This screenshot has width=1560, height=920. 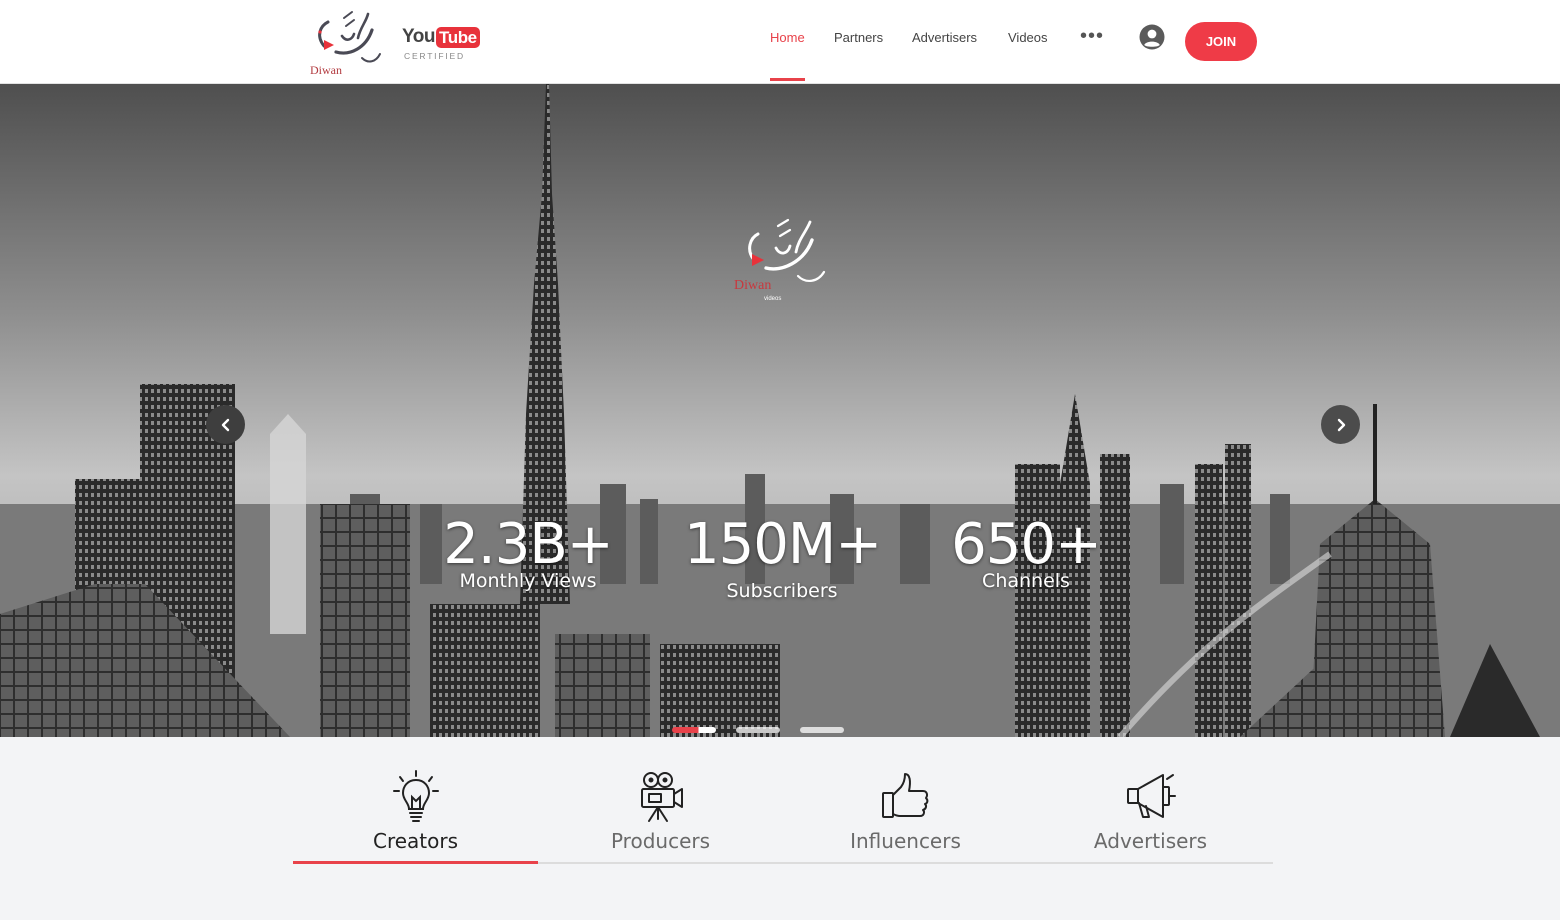 I want to click on logo-wordmark: Diwan, so click(x=326, y=70).